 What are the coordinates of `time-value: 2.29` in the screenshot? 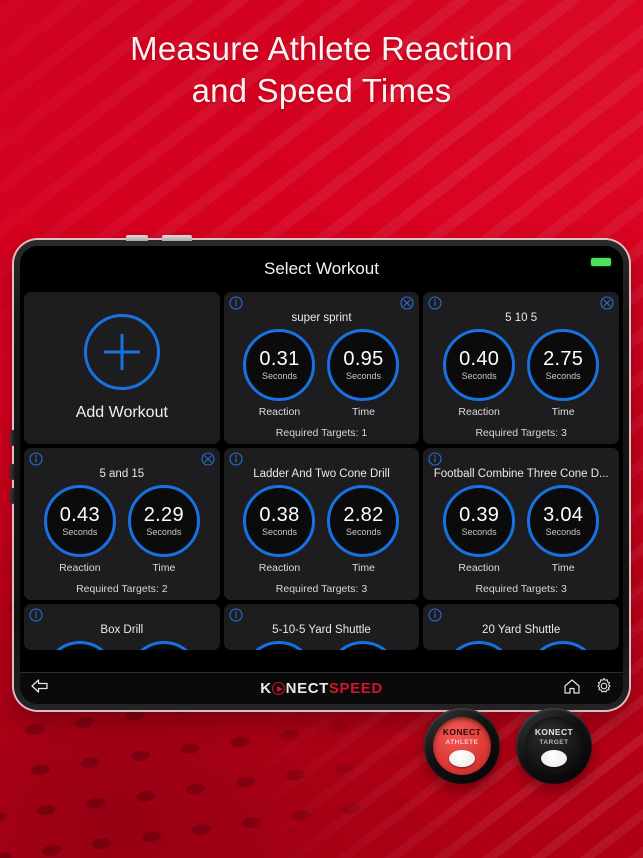 It's located at (163, 515).